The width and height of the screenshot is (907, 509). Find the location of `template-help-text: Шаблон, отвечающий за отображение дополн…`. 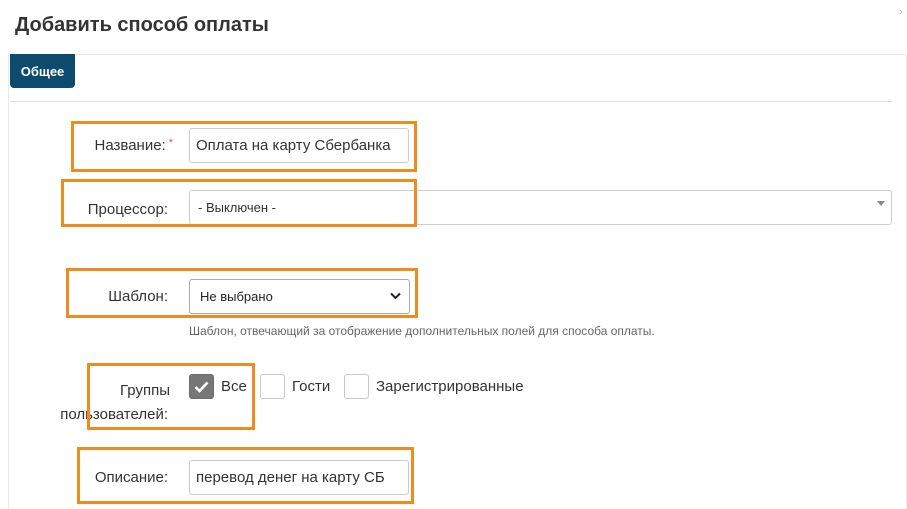

template-help-text: Шаблон, отвечающий за отображение дополн… is located at coordinates (422, 331).